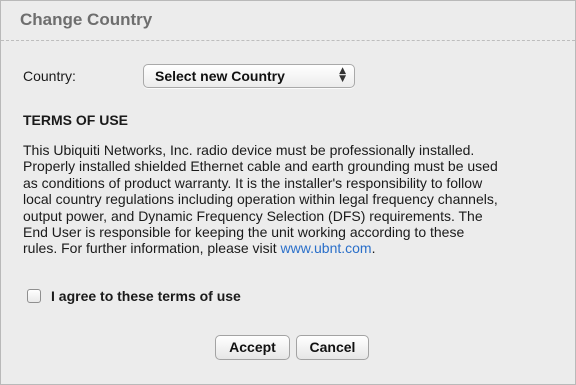 This screenshot has width=576, height=385. Describe the element at coordinates (373, 248) in the screenshot. I see `terms-line-suffix: .` at that location.